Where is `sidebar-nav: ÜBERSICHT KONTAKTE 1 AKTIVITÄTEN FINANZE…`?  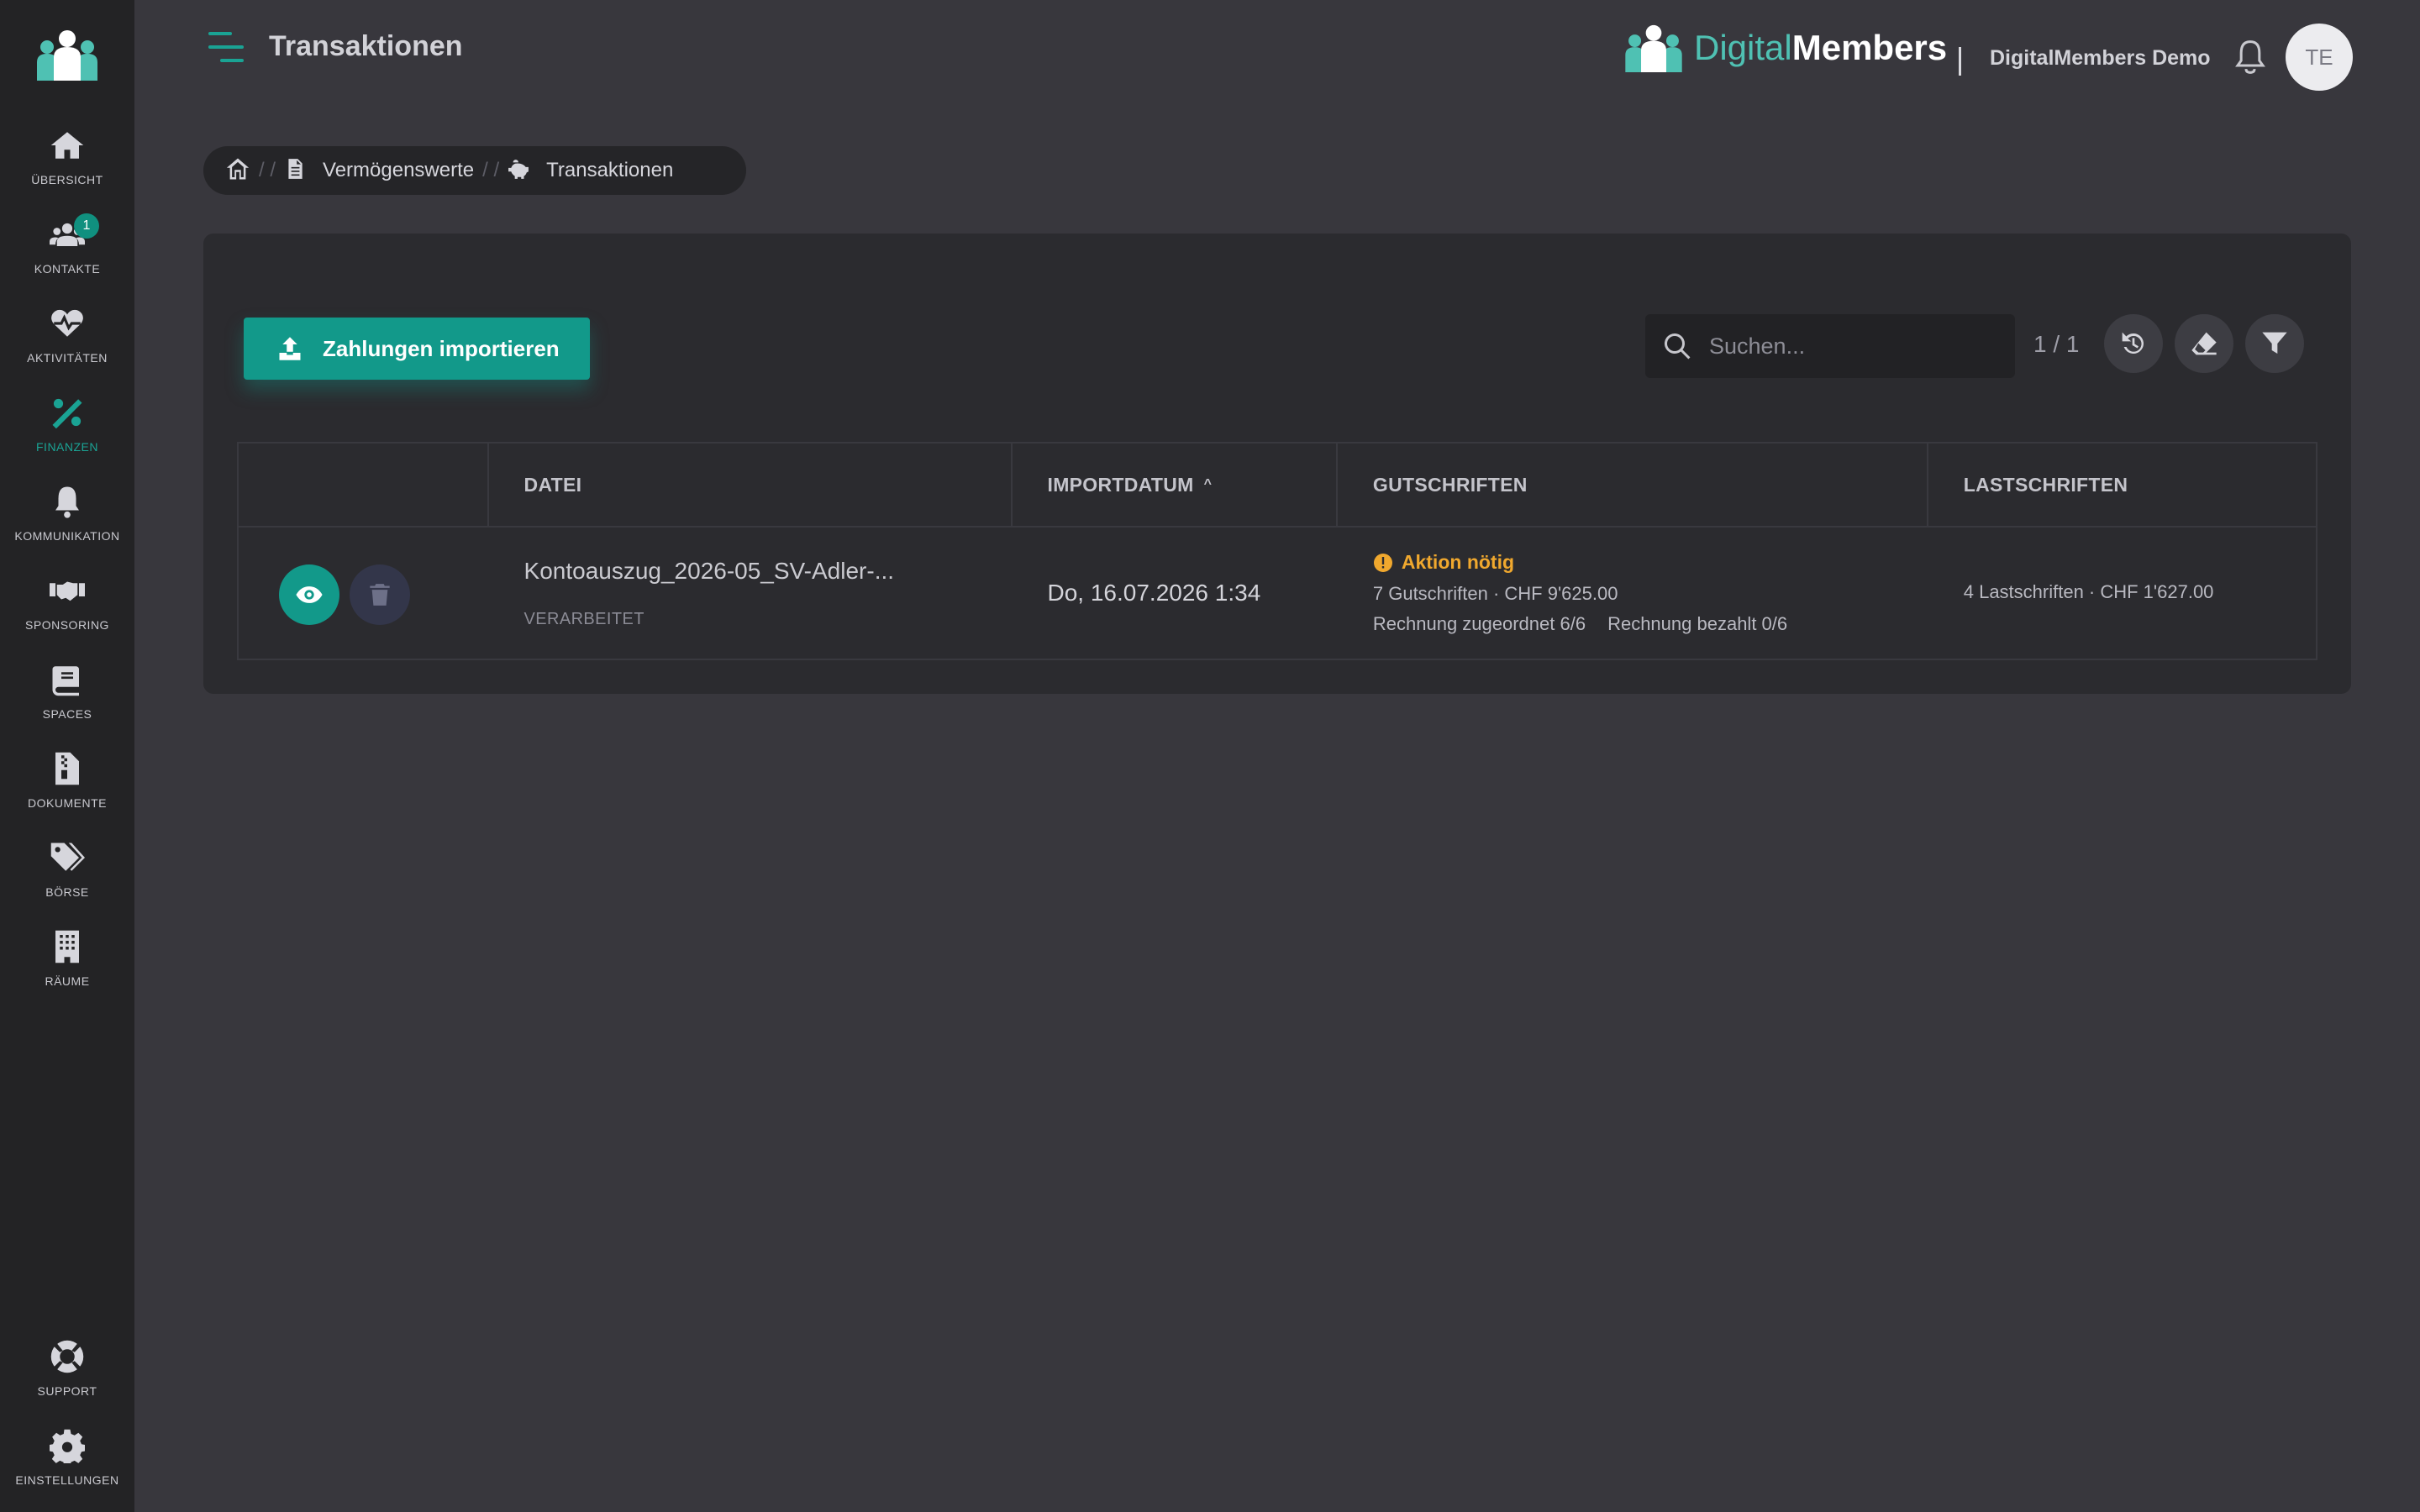 sidebar-nav: ÜBERSICHT KONTAKTE 1 AKTIVITÄTEN FINANZE… is located at coordinates (67, 558).